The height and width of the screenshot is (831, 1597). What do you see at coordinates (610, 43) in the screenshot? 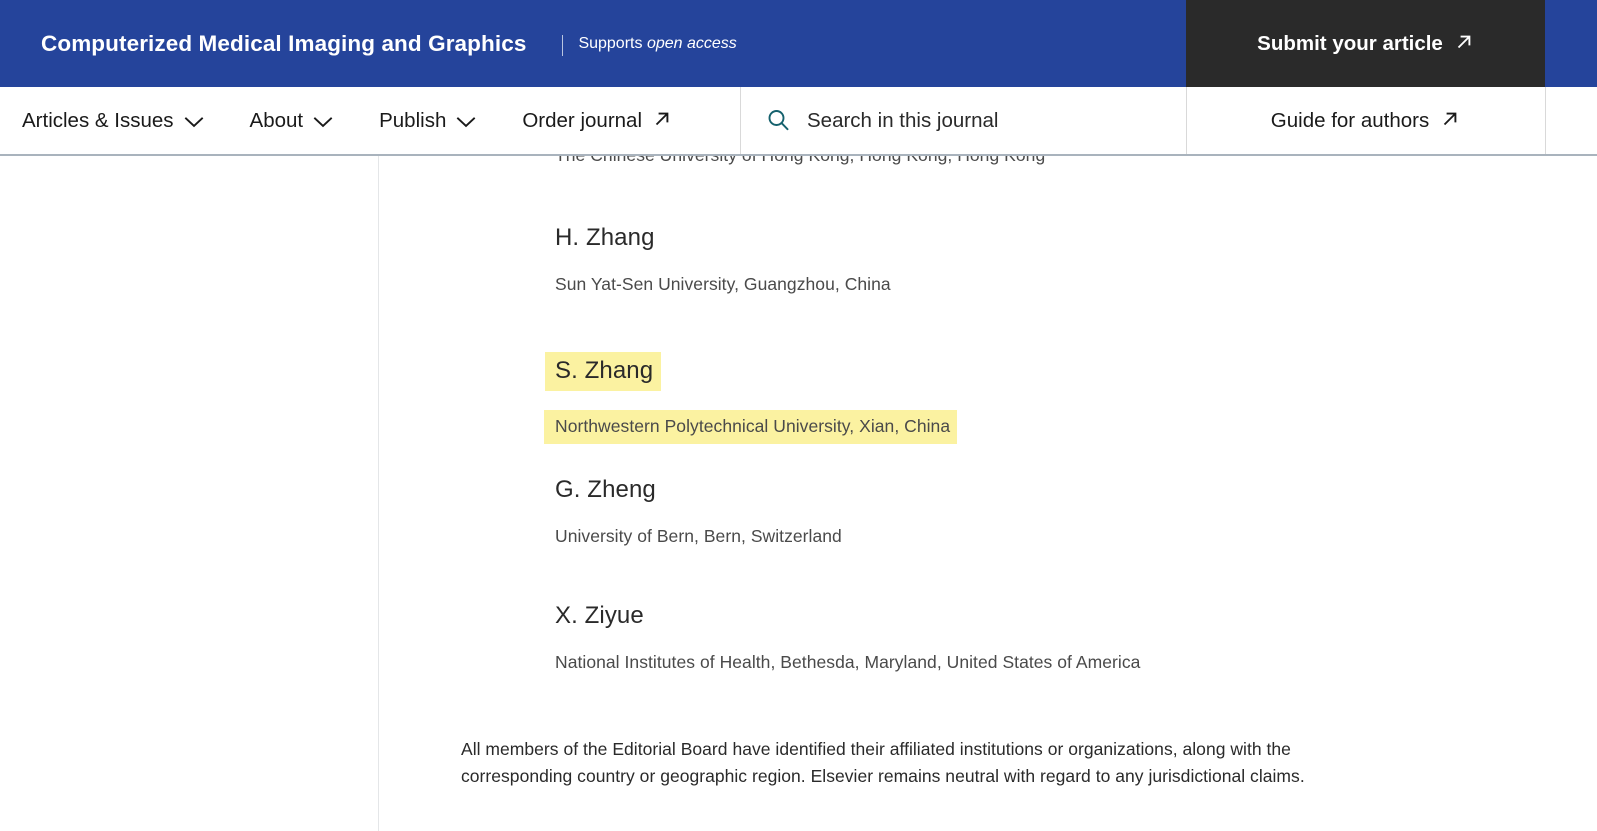
I see `supports-label: Supports` at bounding box center [610, 43].